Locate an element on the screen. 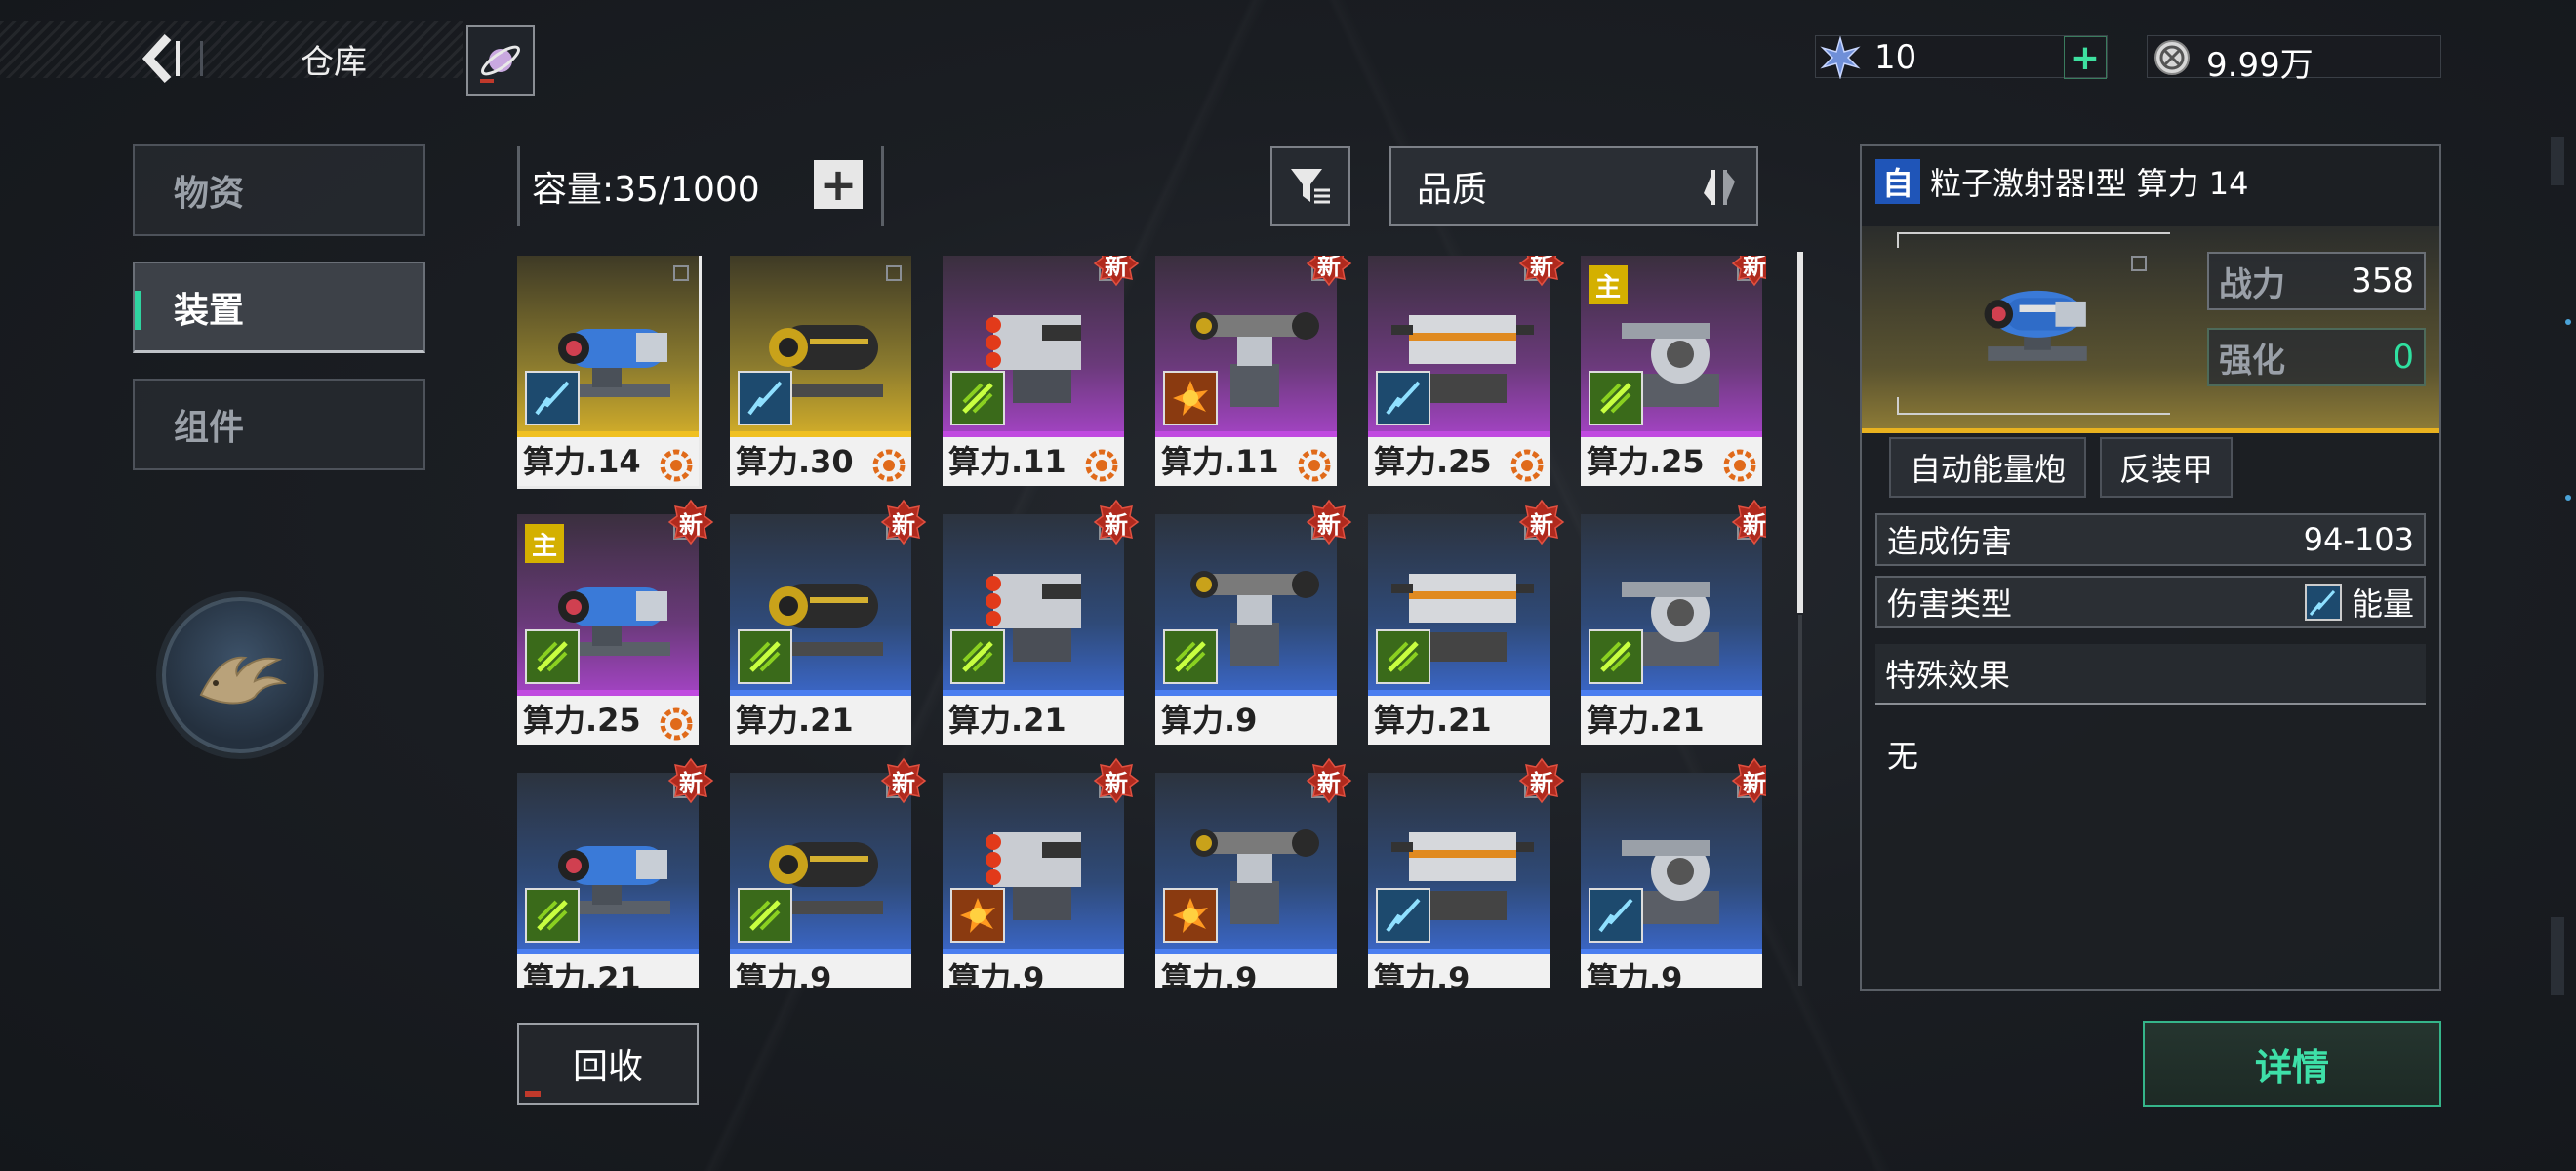 The image size is (2576, 1171). damage-label: 造成伤害 is located at coordinates (1950, 541).